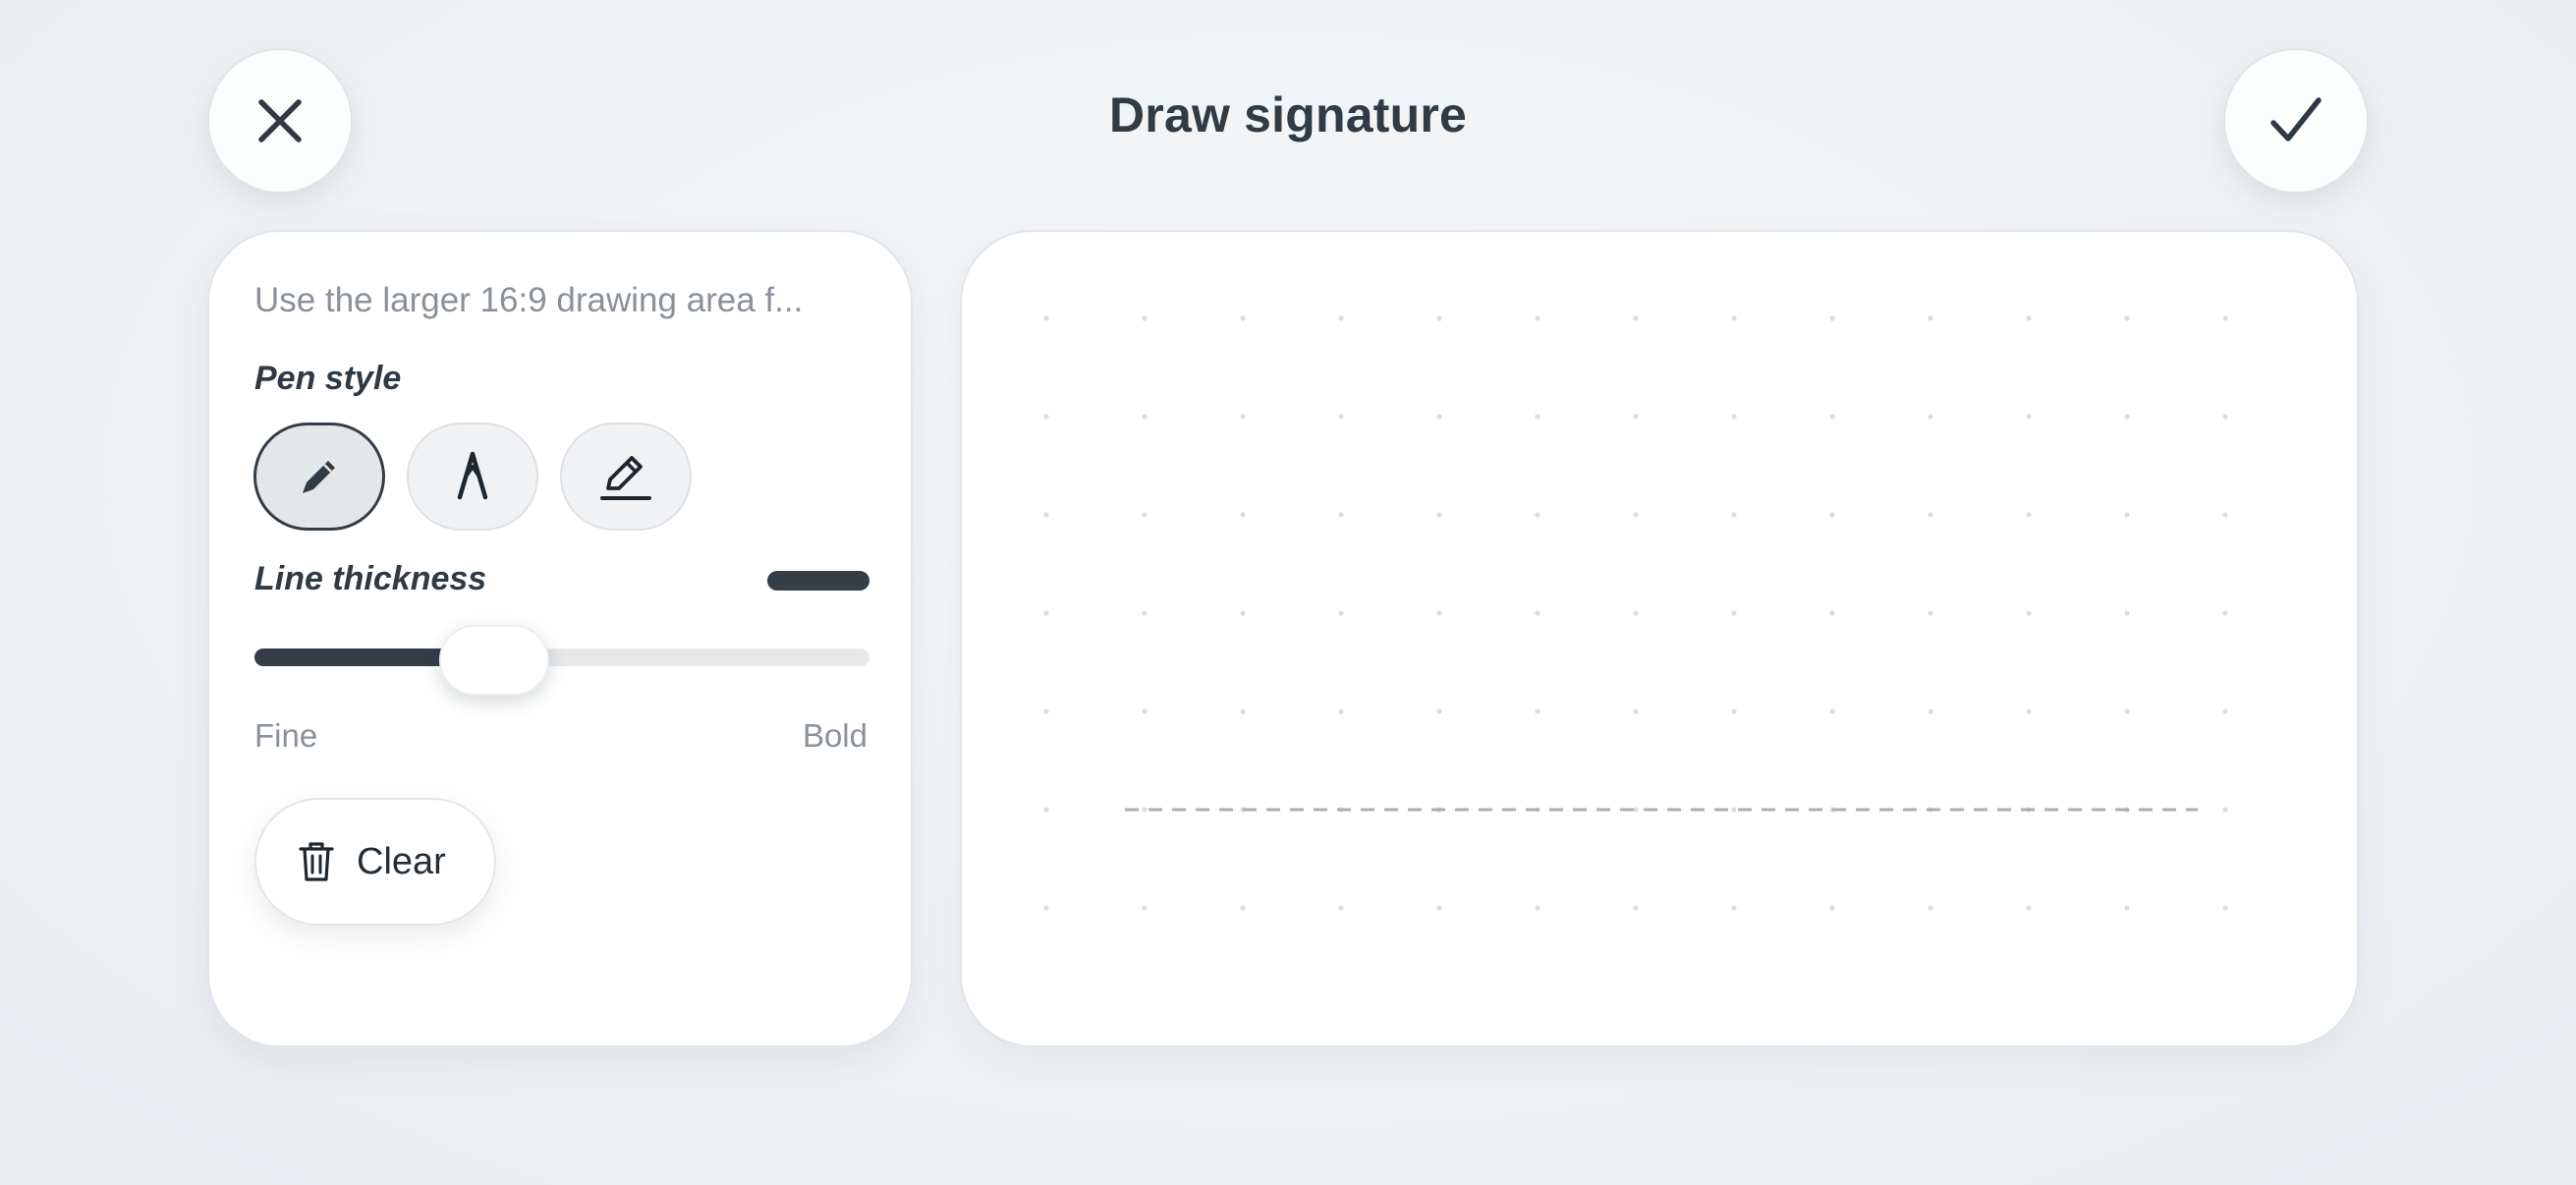 The height and width of the screenshot is (1185, 2576). What do you see at coordinates (375, 862) in the screenshot?
I see `clear-button: Clear` at bounding box center [375, 862].